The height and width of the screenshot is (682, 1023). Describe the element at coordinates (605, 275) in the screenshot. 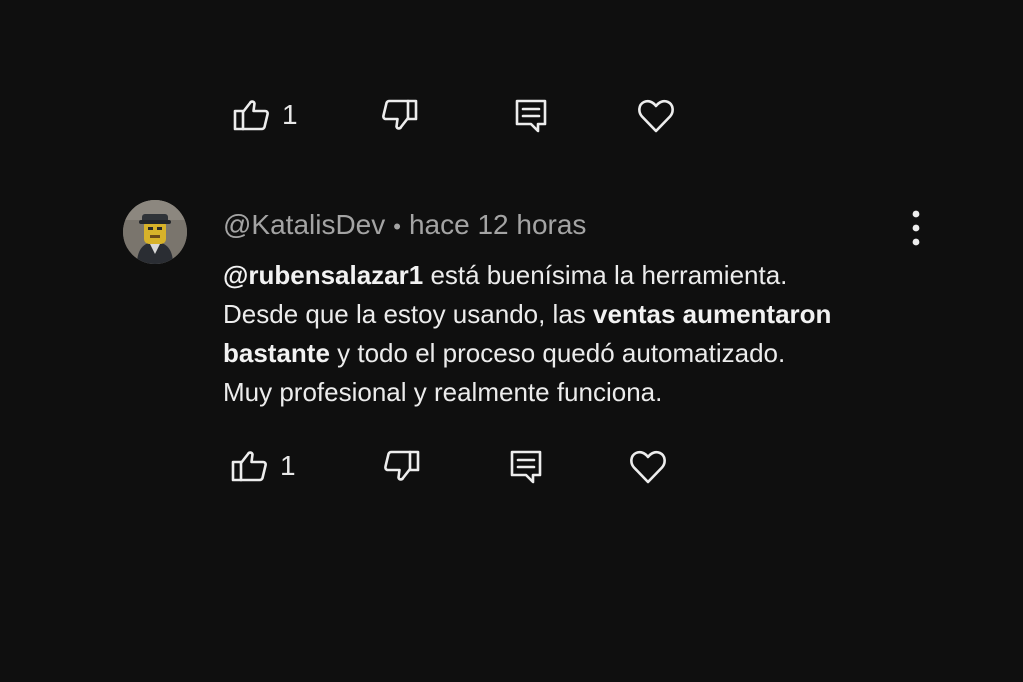

I see `comment-text-segment: está buenísima la herramienta.` at that location.